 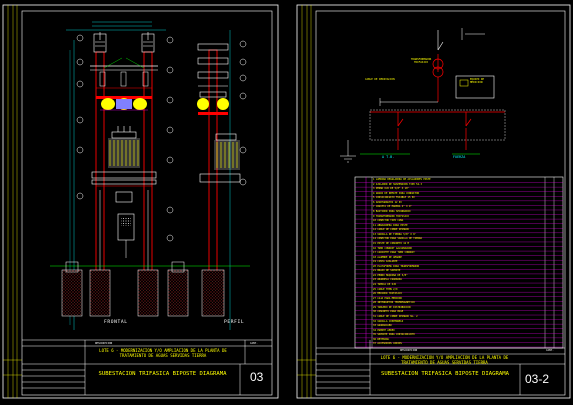 What do you see at coordinates (104, 343) in the screenshot?
I see `left-notes-header: DESCRIPCION` at bounding box center [104, 343].